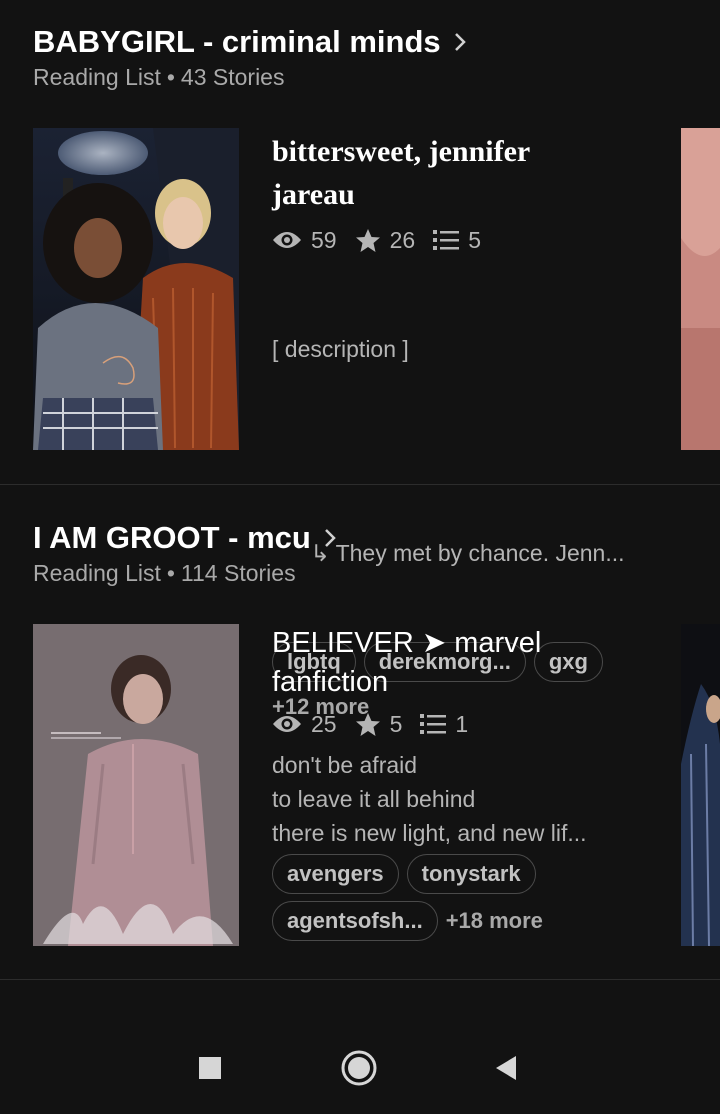 This screenshot has height=1114, width=720. What do you see at coordinates (474, 239) in the screenshot?
I see `parts-count: 5` at bounding box center [474, 239].